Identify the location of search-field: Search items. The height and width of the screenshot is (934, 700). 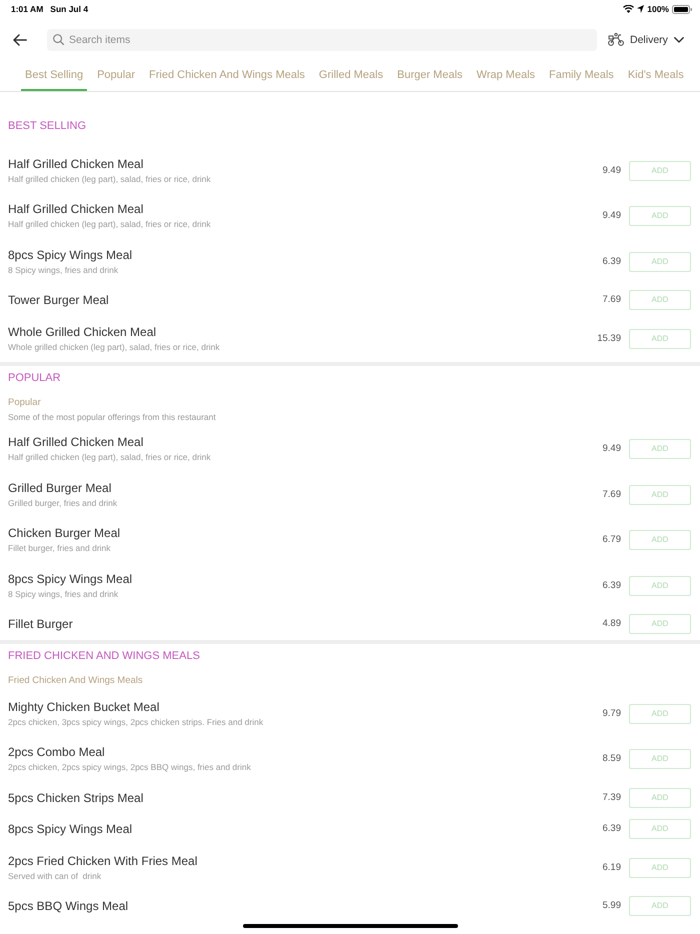
(322, 39).